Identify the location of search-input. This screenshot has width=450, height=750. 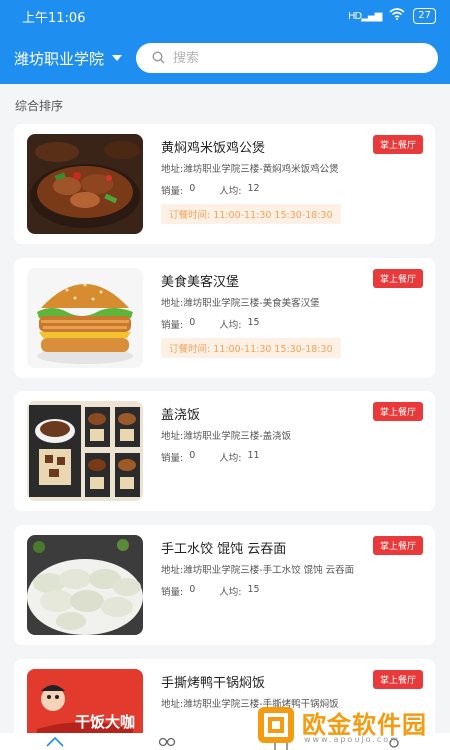
(273, 58).